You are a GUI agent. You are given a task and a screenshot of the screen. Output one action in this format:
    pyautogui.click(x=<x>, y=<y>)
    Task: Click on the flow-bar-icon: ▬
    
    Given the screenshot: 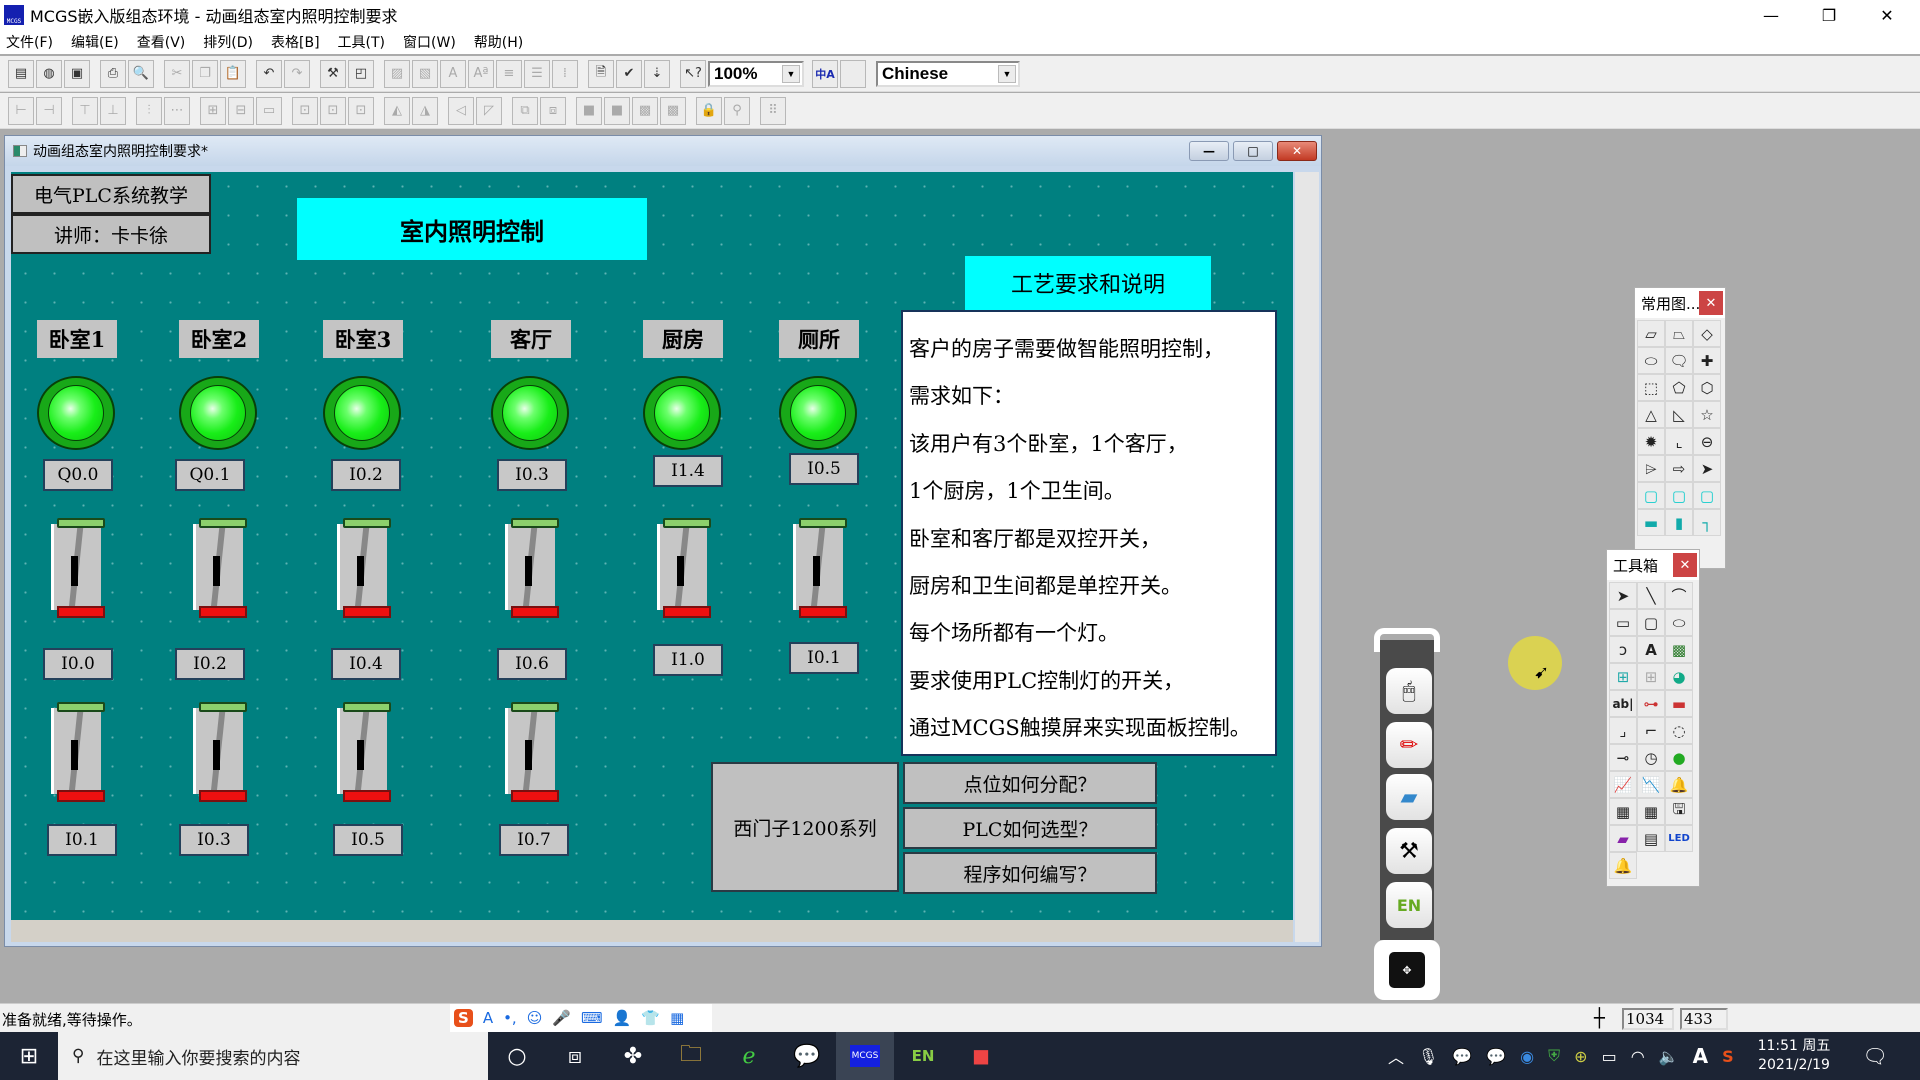 What is the action you would take?
    pyautogui.click(x=1679, y=703)
    